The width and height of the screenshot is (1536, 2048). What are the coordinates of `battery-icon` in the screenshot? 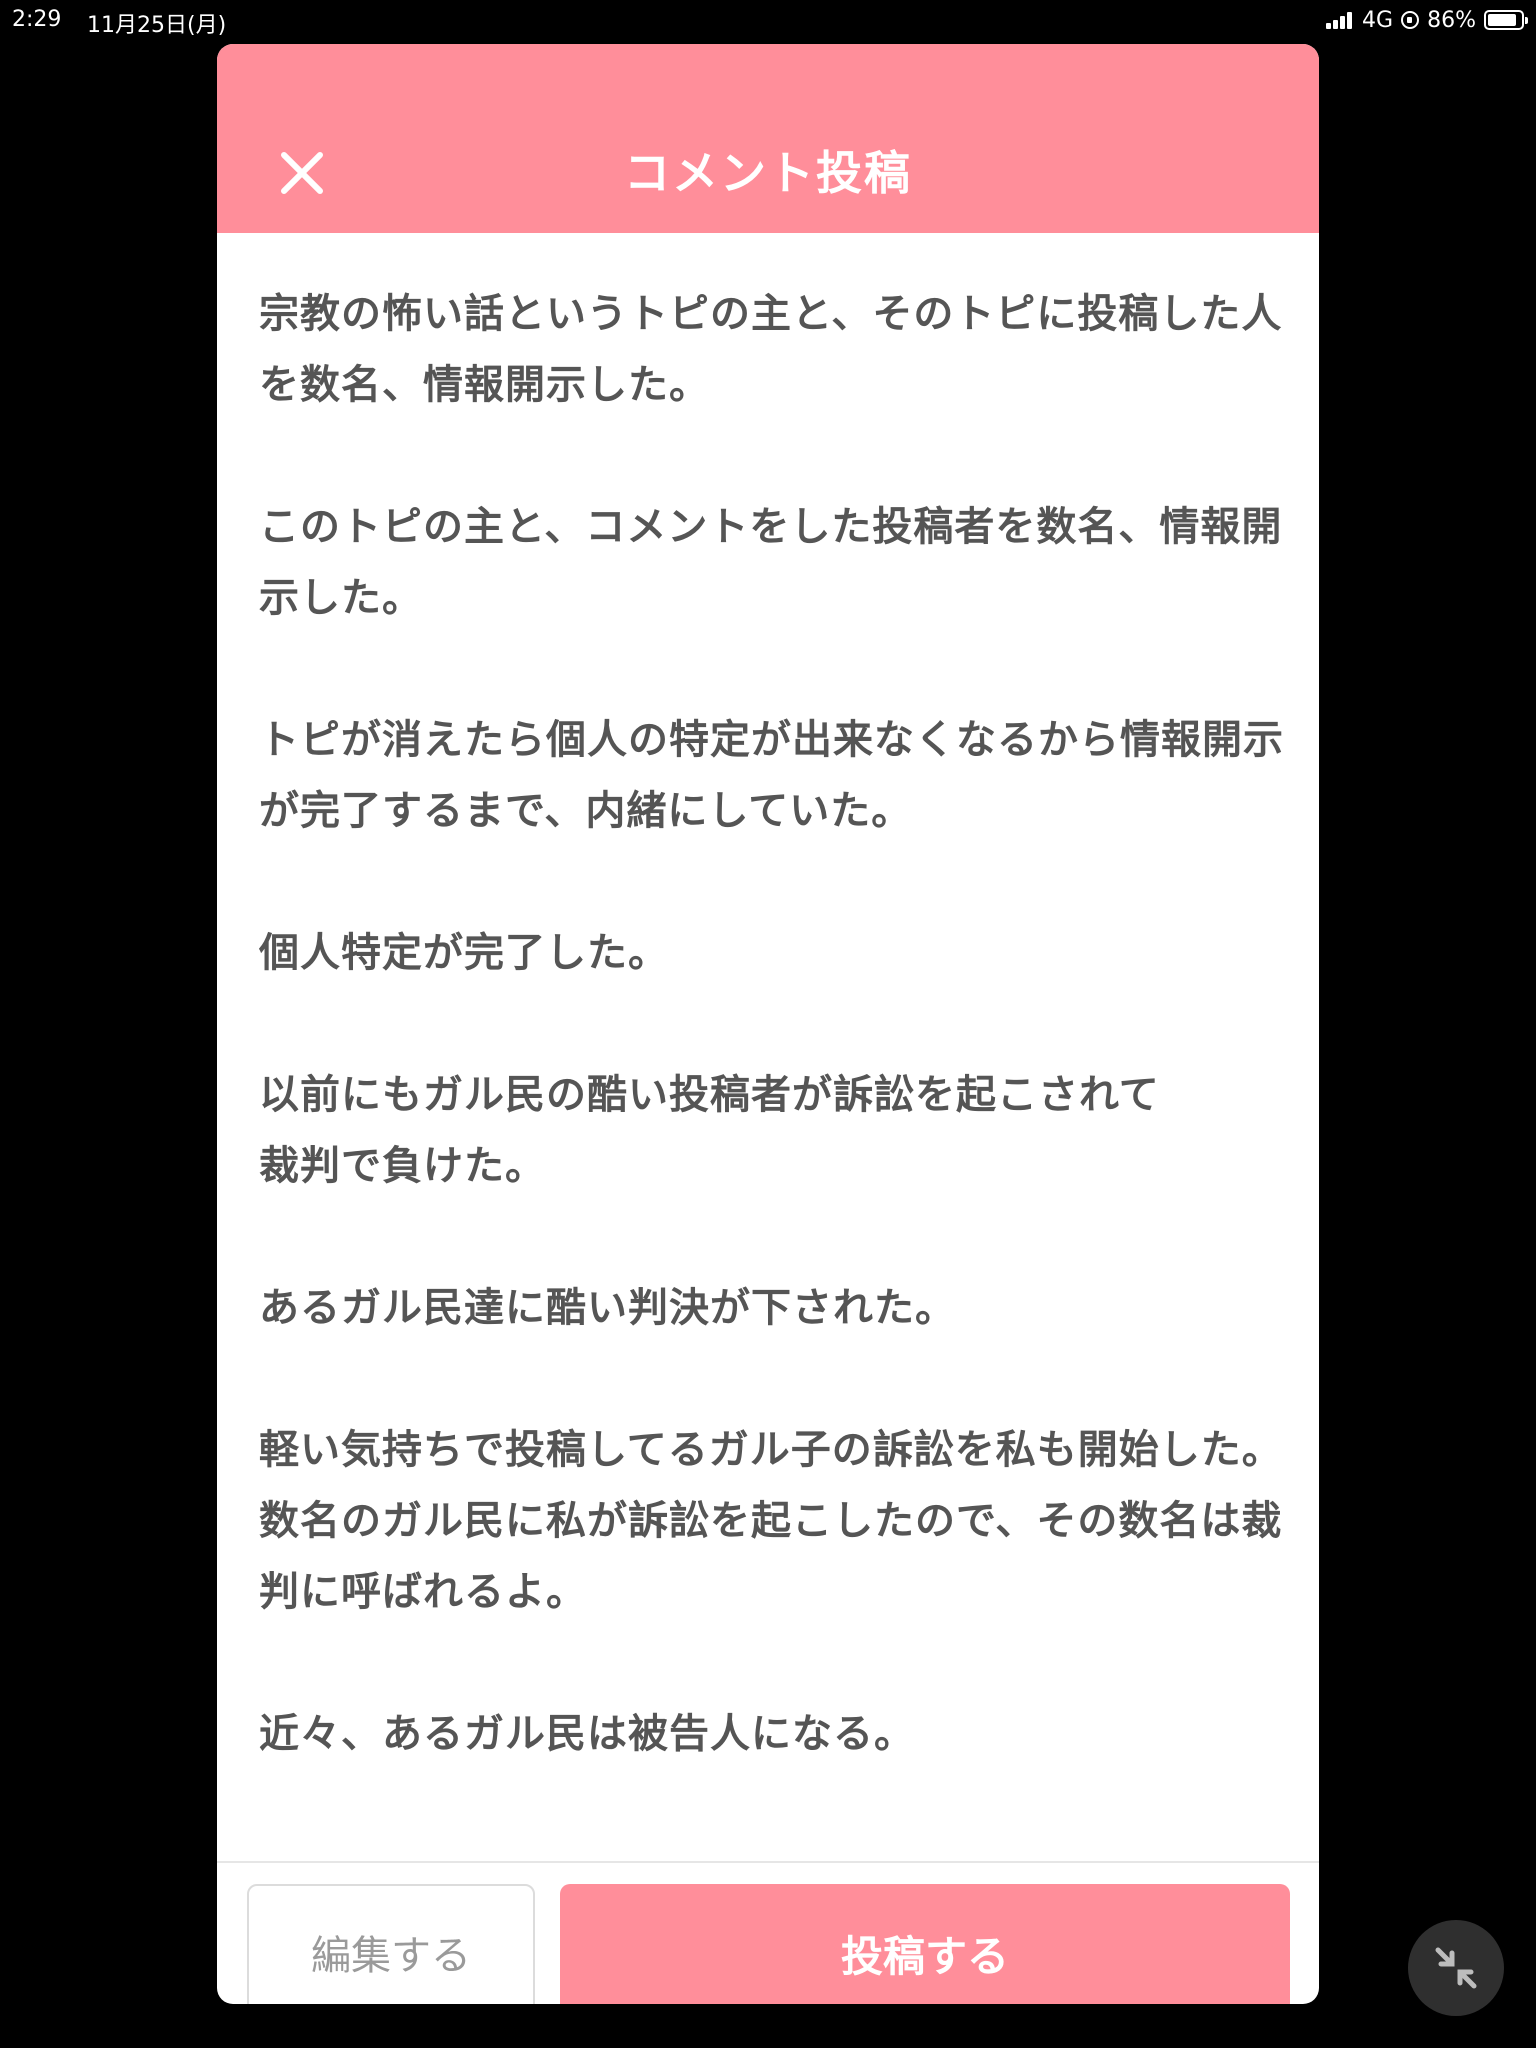 It's located at (1506, 20).